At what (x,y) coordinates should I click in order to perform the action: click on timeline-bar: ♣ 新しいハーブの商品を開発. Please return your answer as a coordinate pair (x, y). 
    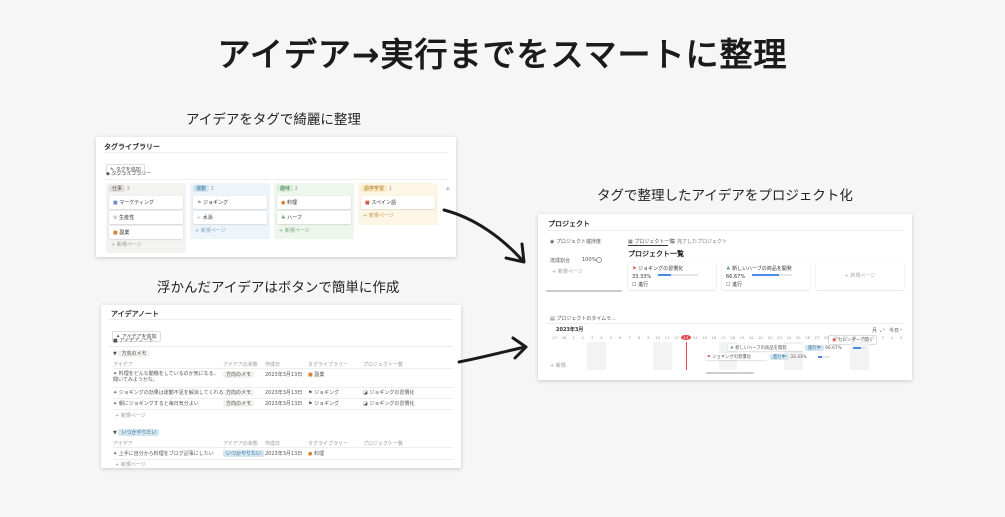
    Looking at the image, I should click on (765, 347).